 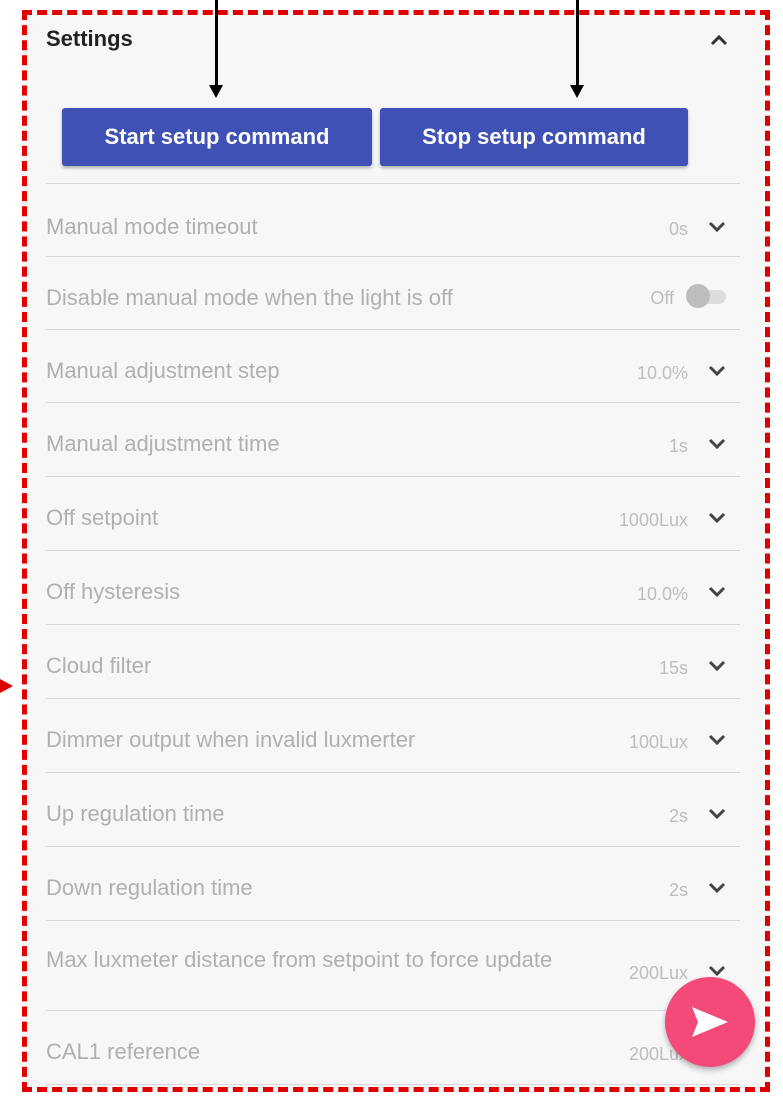 What do you see at coordinates (393, 439) in the screenshot?
I see `setting-row-manual-adjustment-time: Manual adjustment time 1s` at bounding box center [393, 439].